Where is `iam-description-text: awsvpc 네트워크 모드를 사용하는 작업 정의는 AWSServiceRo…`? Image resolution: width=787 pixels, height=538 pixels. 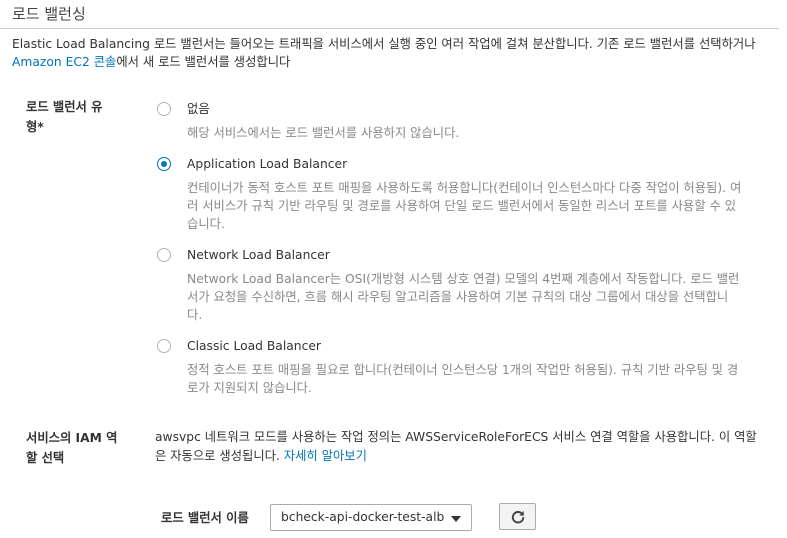 iam-description-text: awsvpc 네트워크 모드를 사용하는 작업 정의는 AWSServiceRo… is located at coordinates (456, 446).